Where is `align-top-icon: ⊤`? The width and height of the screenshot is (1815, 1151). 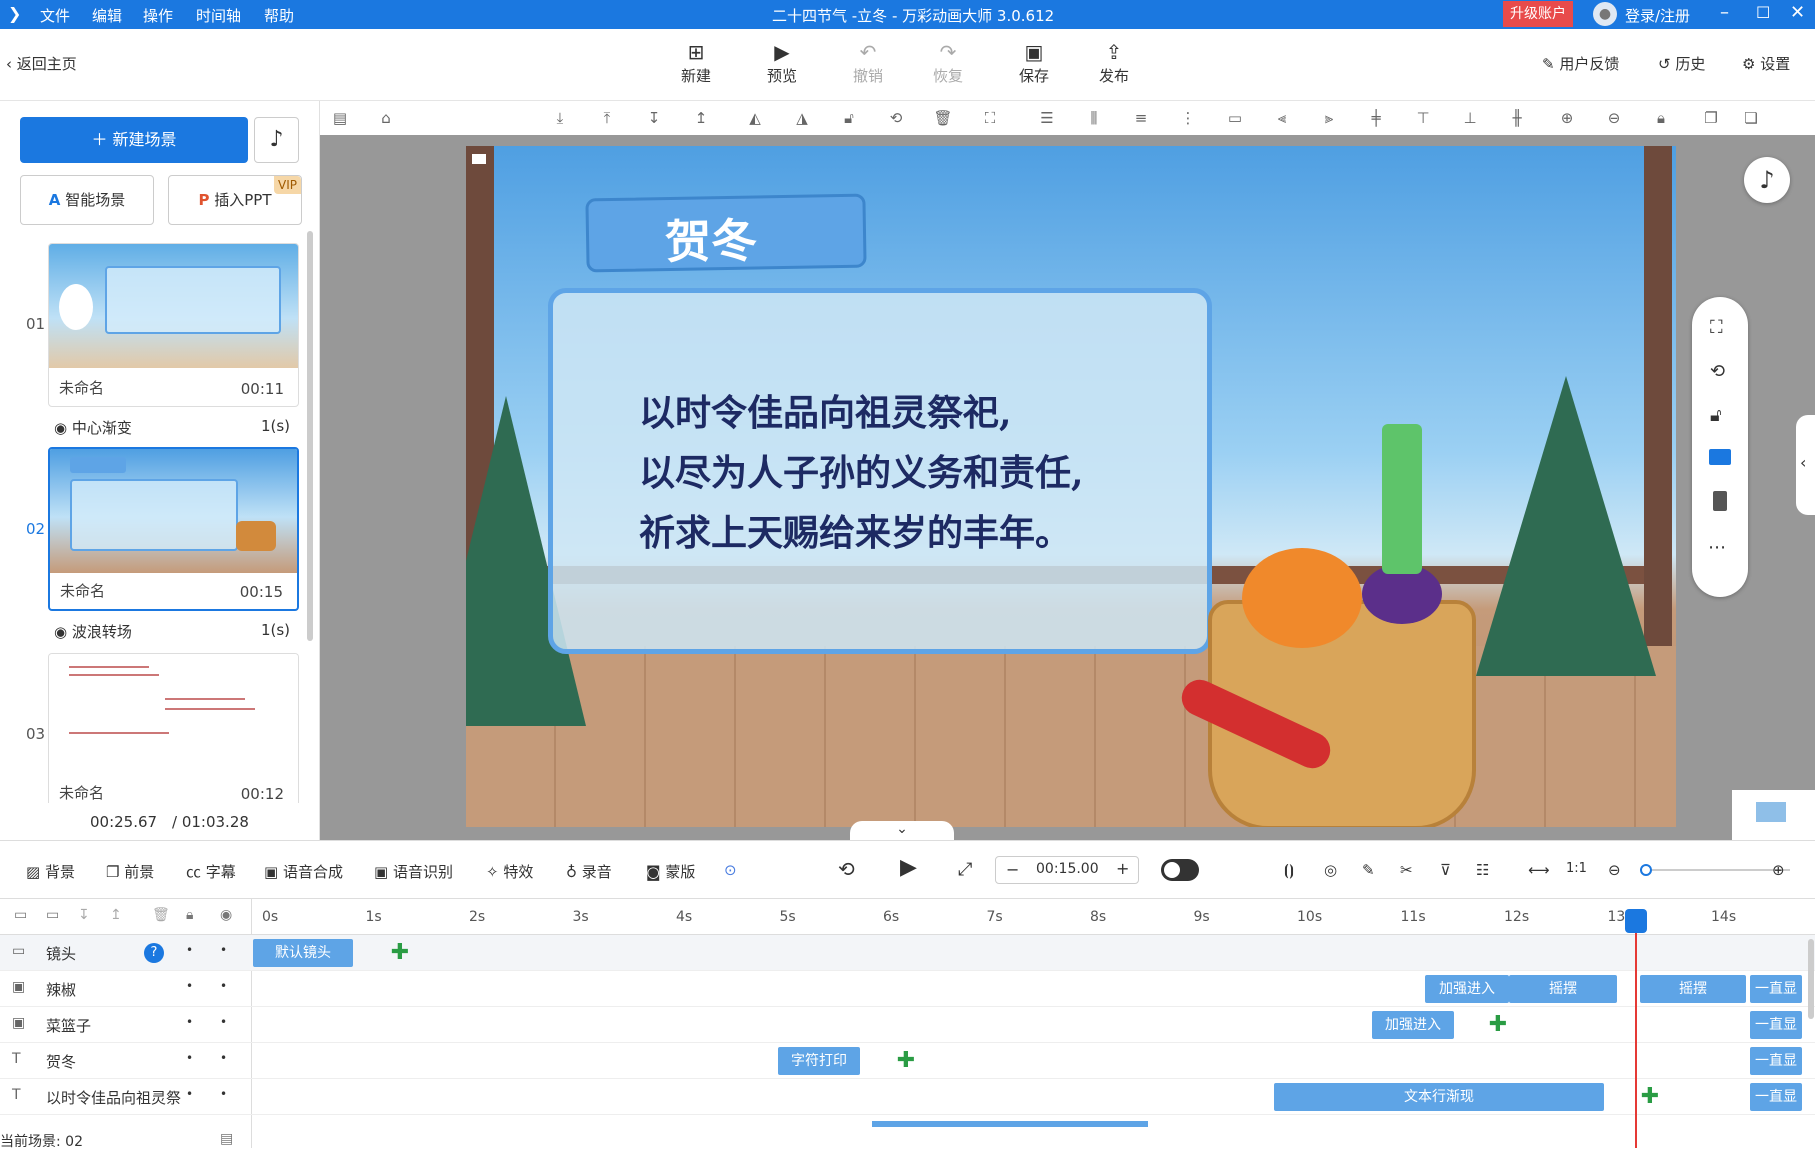
align-top-icon: ⊤ is located at coordinates (1423, 118).